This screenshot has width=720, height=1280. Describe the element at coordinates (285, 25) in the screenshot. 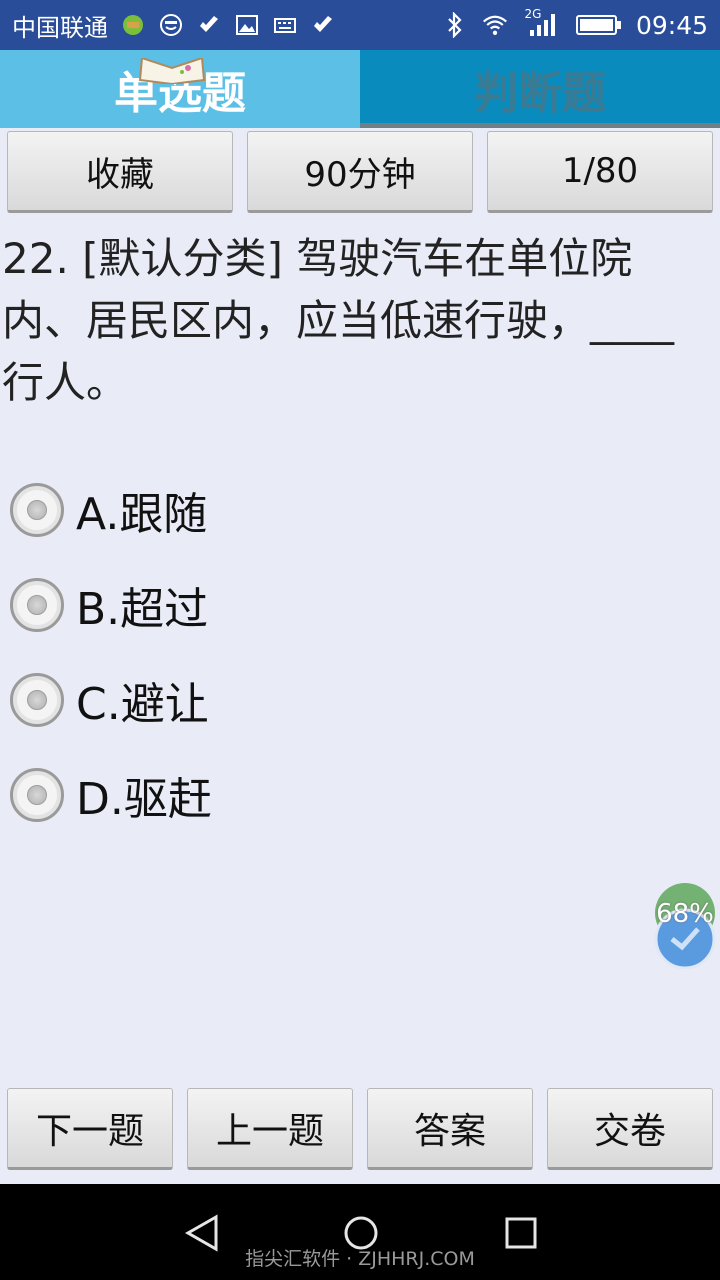

I see `keyboard-icon` at that location.